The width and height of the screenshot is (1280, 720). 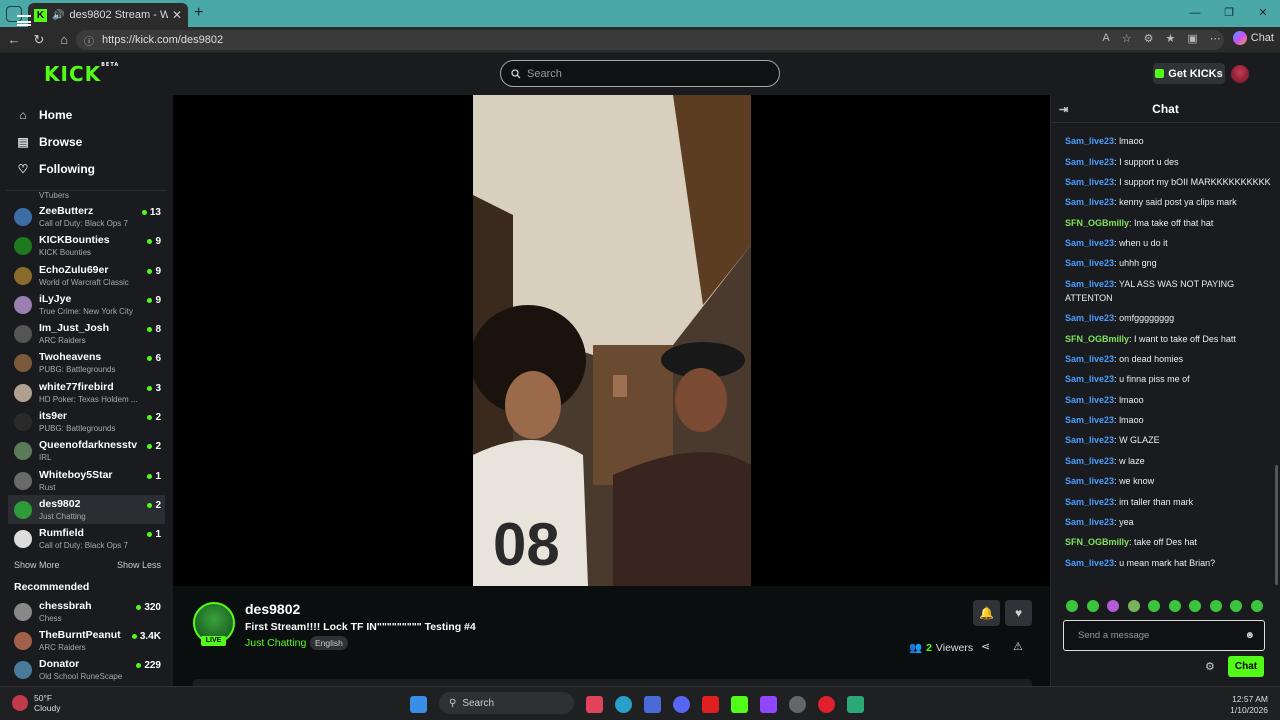 I want to click on stream-category: Just Chatting, so click(x=275, y=643).